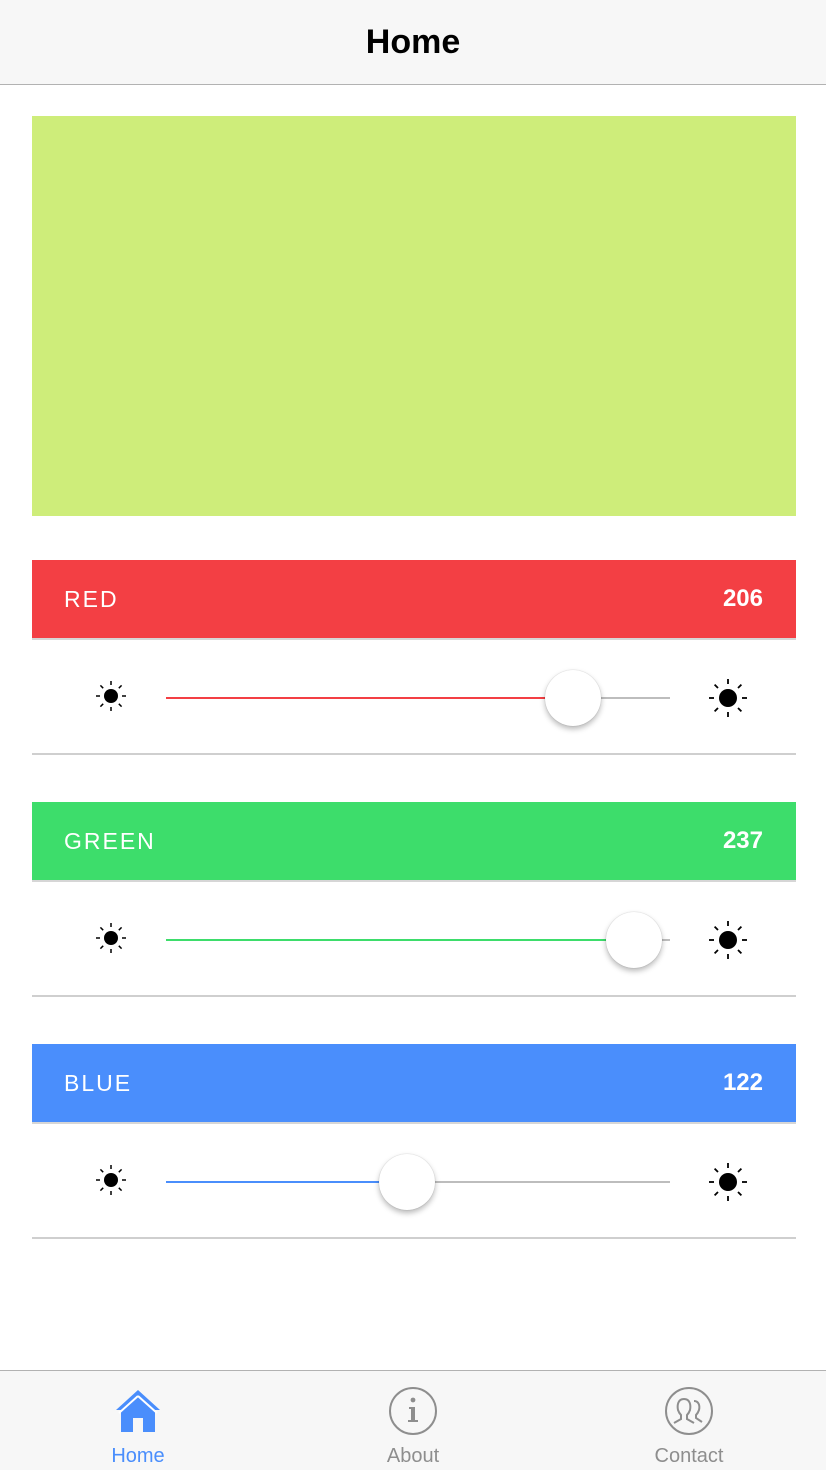 Image resolution: width=826 pixels, height=1470 pixels. Describe the element at coordinates (414, 842) in the screenshot. I see `green-channel-header: GREEN 237` at that location.